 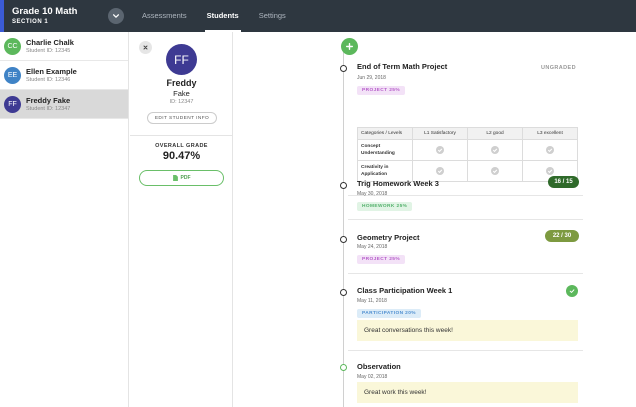 I want to click on profile-first-name: Freddy, so click(x=181, y=83).